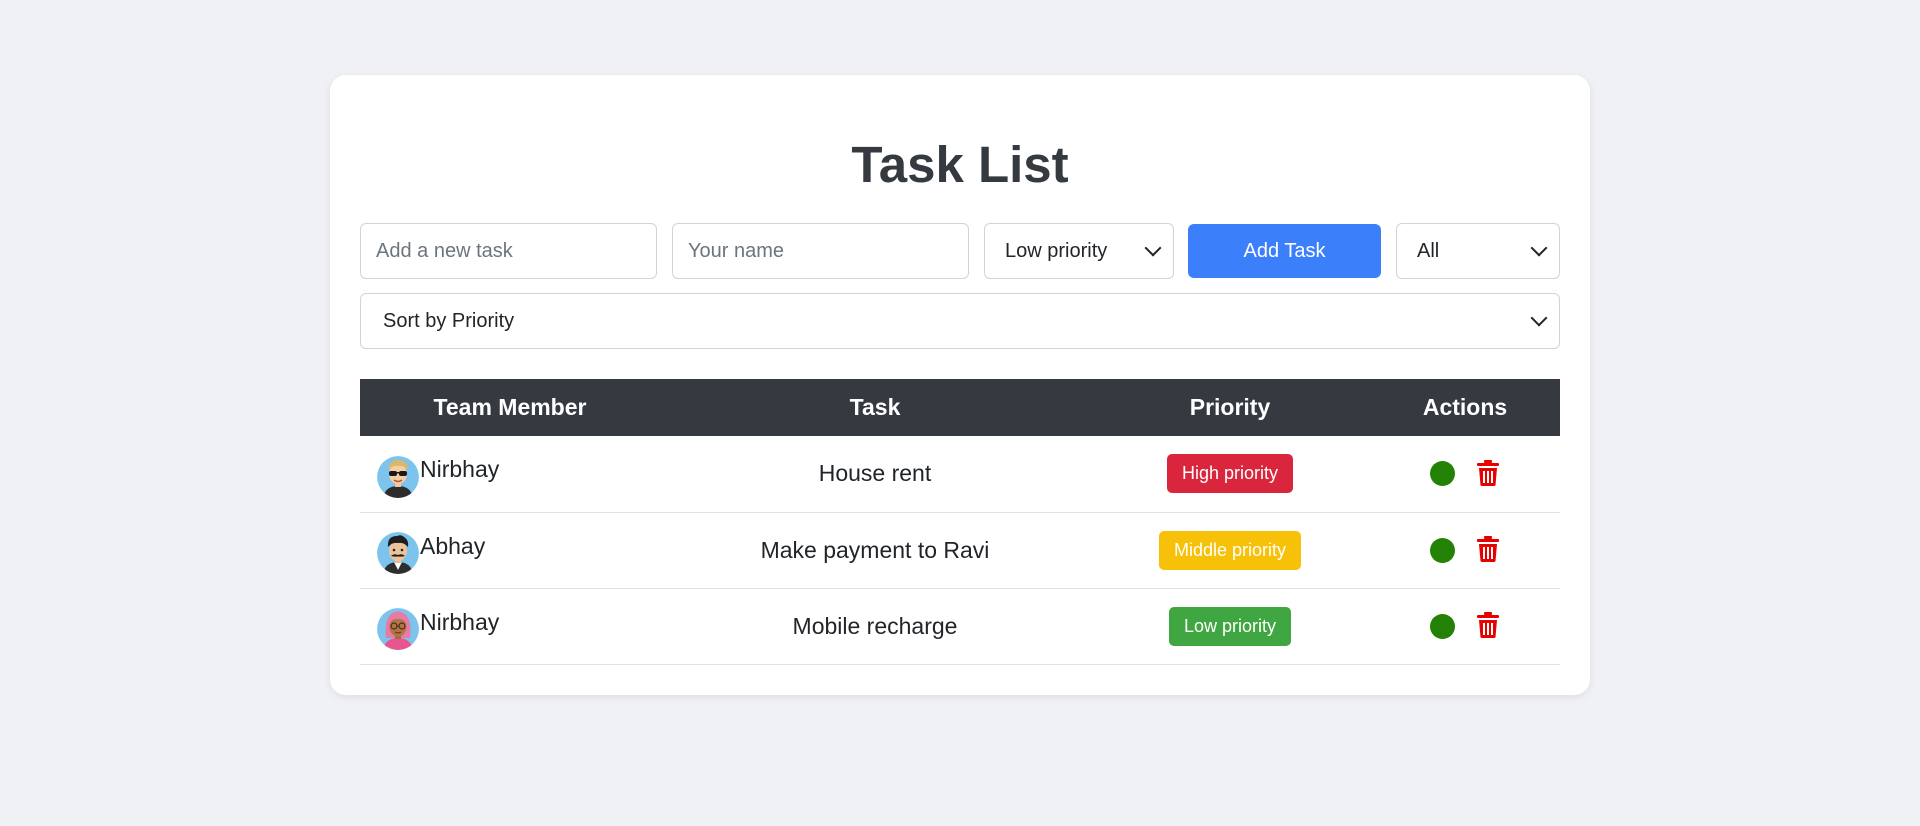  I want to click on header-actions: Actions, so click(1465, 407).